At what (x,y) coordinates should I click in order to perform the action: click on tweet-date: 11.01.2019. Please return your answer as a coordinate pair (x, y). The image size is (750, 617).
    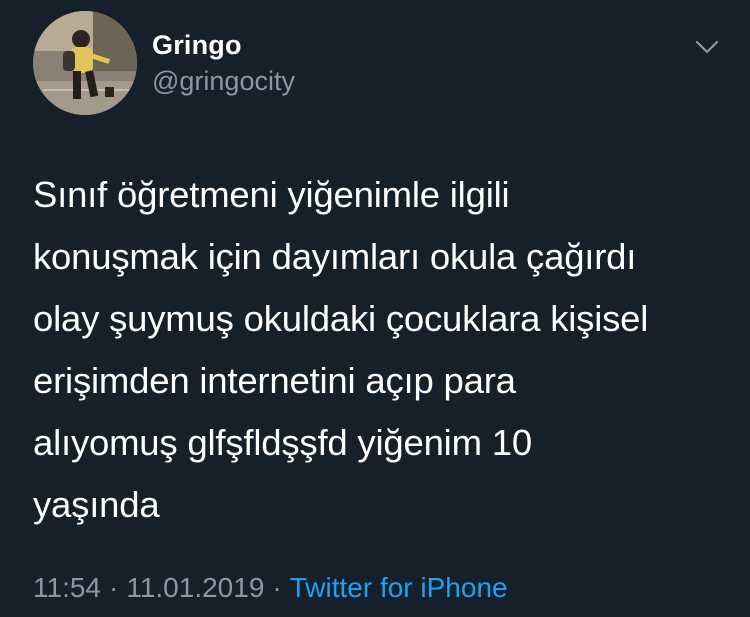
    Looking at the image, I should click on (195, 587).